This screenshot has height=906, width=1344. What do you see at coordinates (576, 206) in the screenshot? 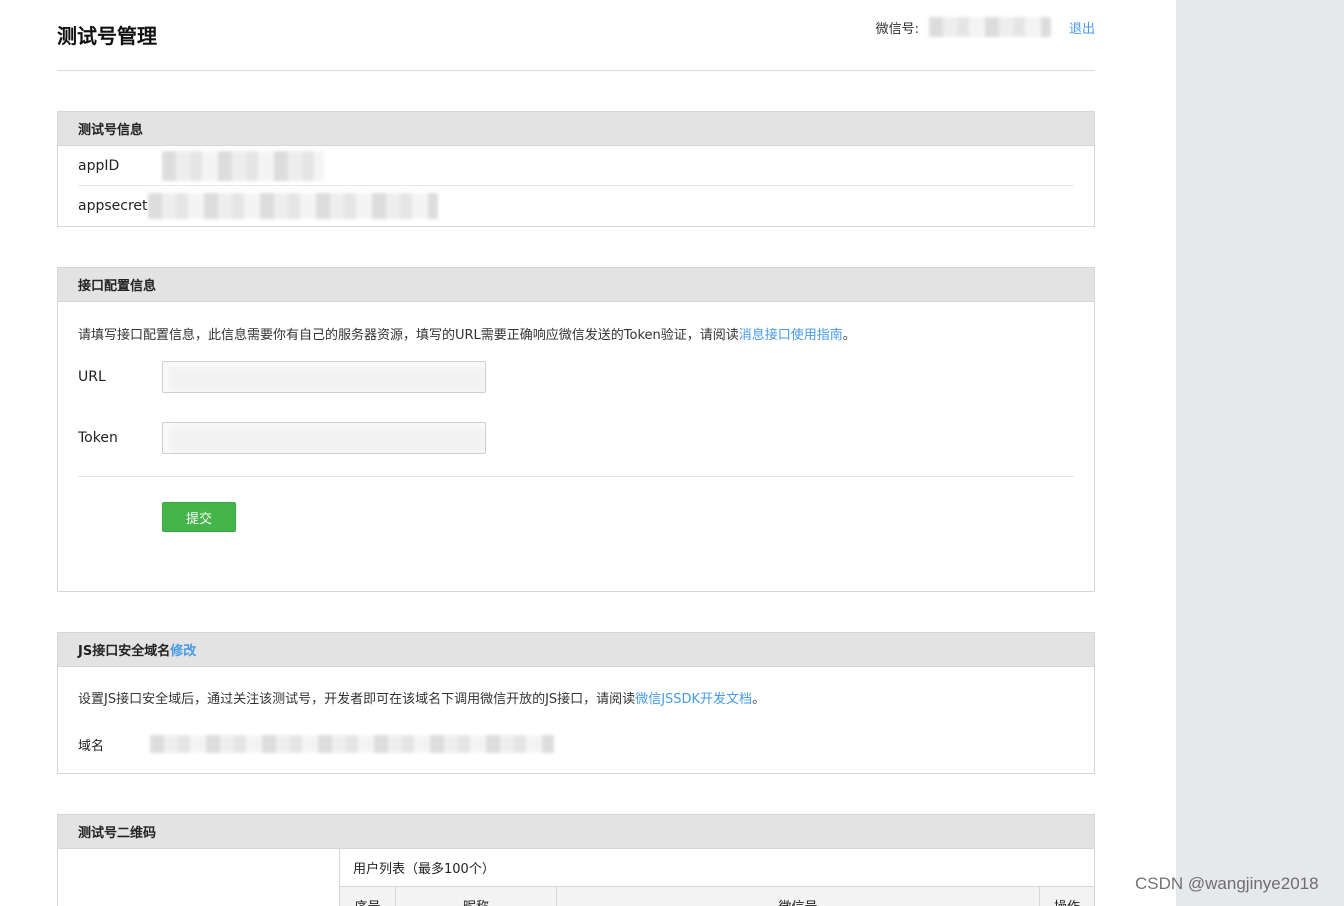
I see `appsecret-row: appsecret` at bounding box center [576, 206].